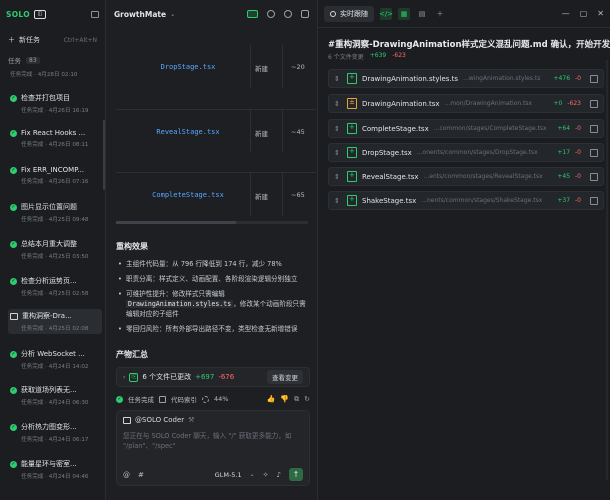  I want to click on table-horizontal-scrollbar, so click(212, 222).